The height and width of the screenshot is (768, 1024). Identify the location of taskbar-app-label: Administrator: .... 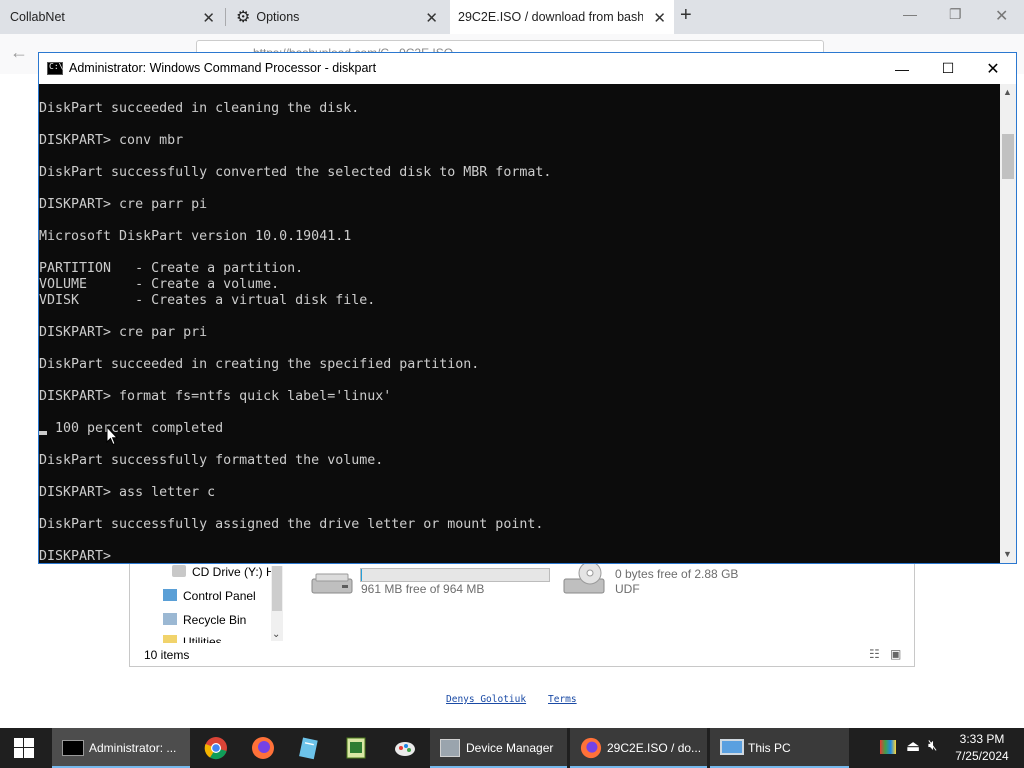
(133, 748).